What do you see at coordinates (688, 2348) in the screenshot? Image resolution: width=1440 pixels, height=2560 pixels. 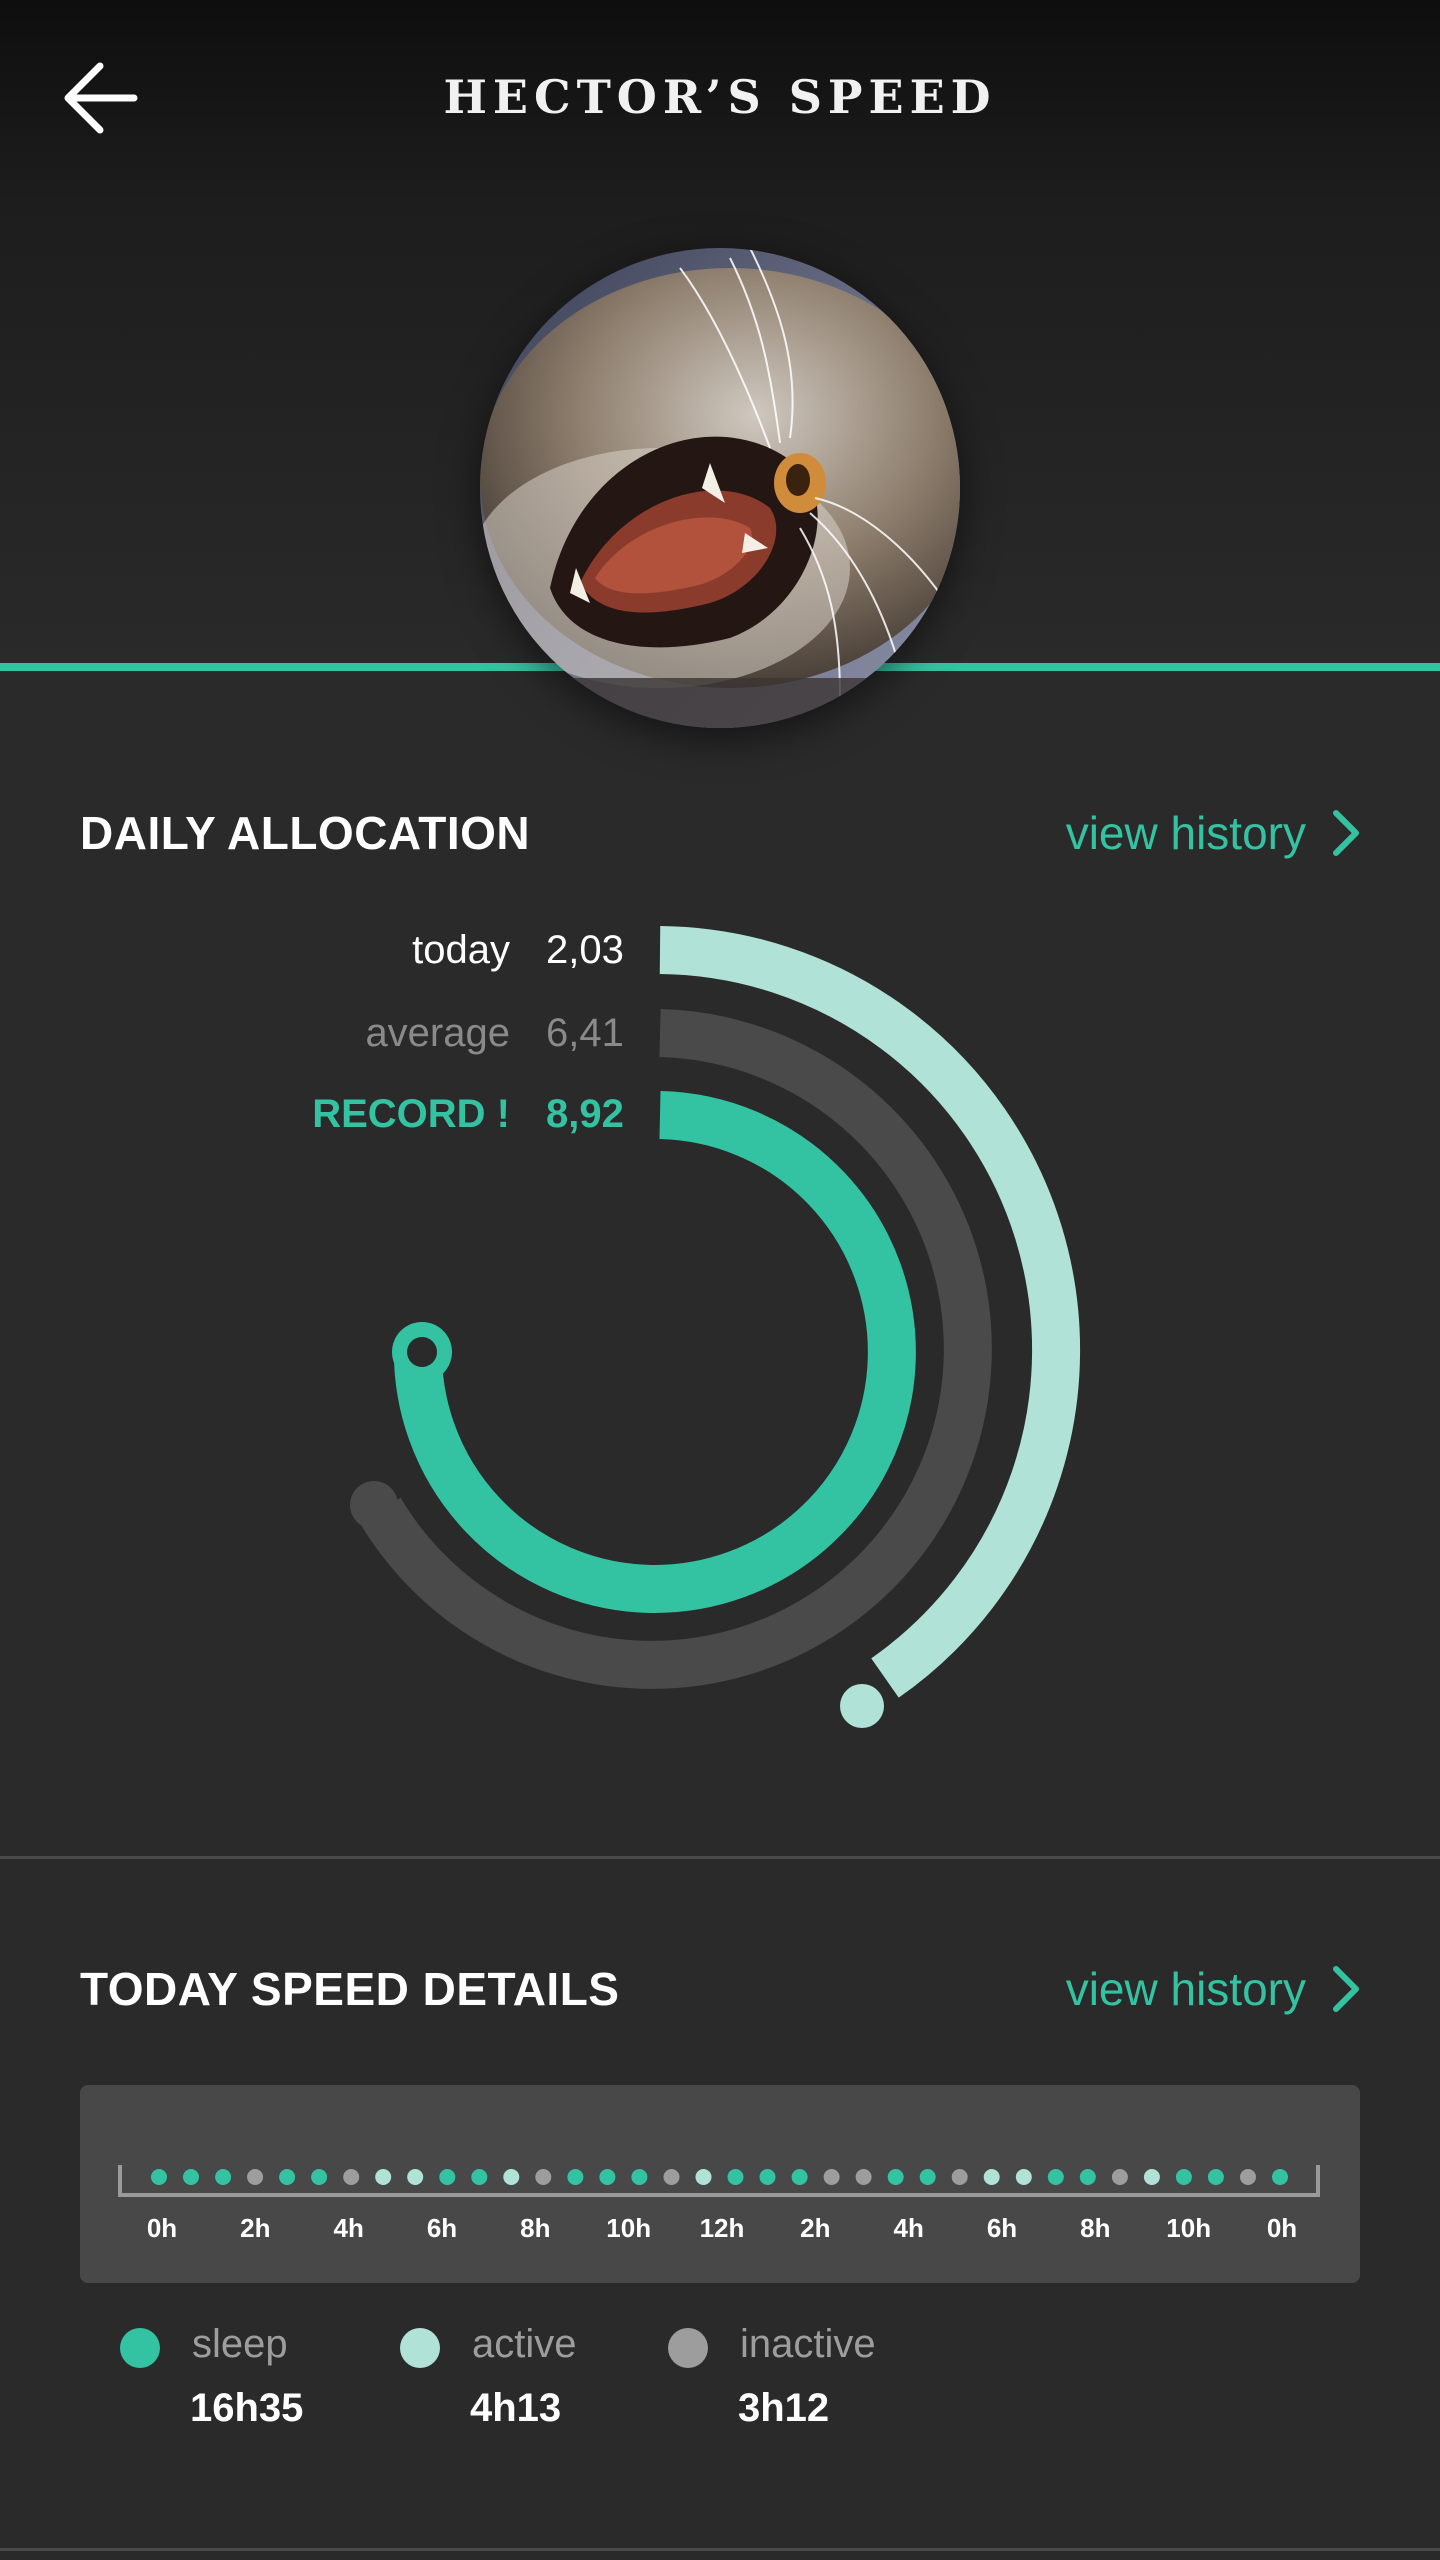 I see `inactive-dot-icon` at bounding box center [688, 2348].